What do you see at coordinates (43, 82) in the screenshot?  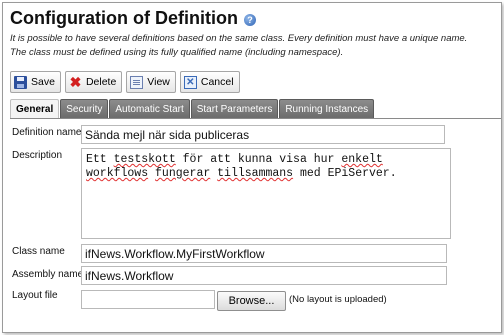 I see `save-button-label: Save` at bounding box center [43, 82].